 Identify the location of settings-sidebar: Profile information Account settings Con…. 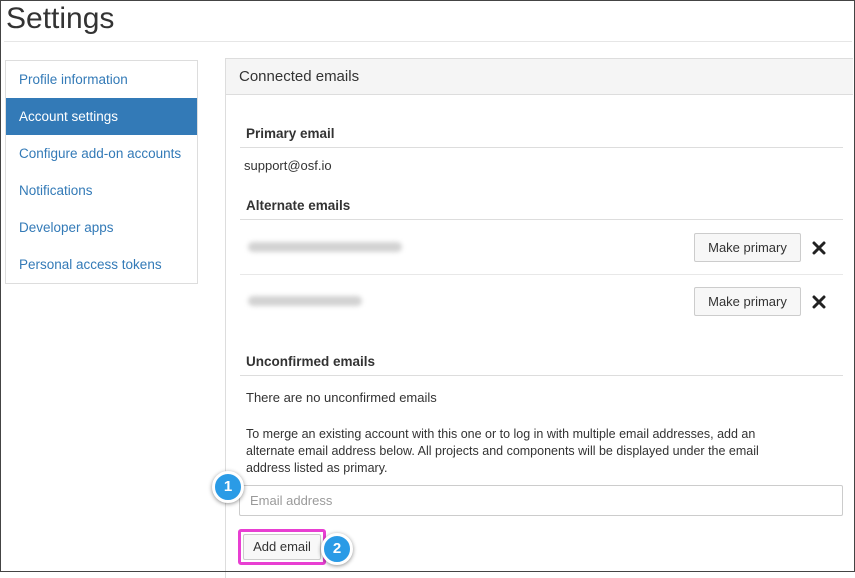
(101, 172).